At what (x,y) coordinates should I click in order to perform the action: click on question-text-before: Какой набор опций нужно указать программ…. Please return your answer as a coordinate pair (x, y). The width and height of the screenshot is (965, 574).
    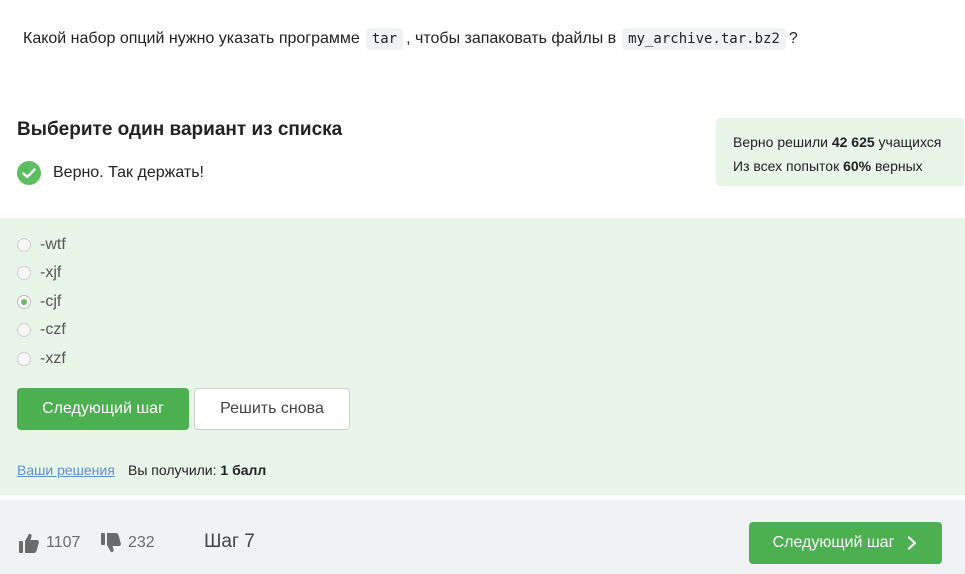
    Looking at the image, I should click on (191, 38).